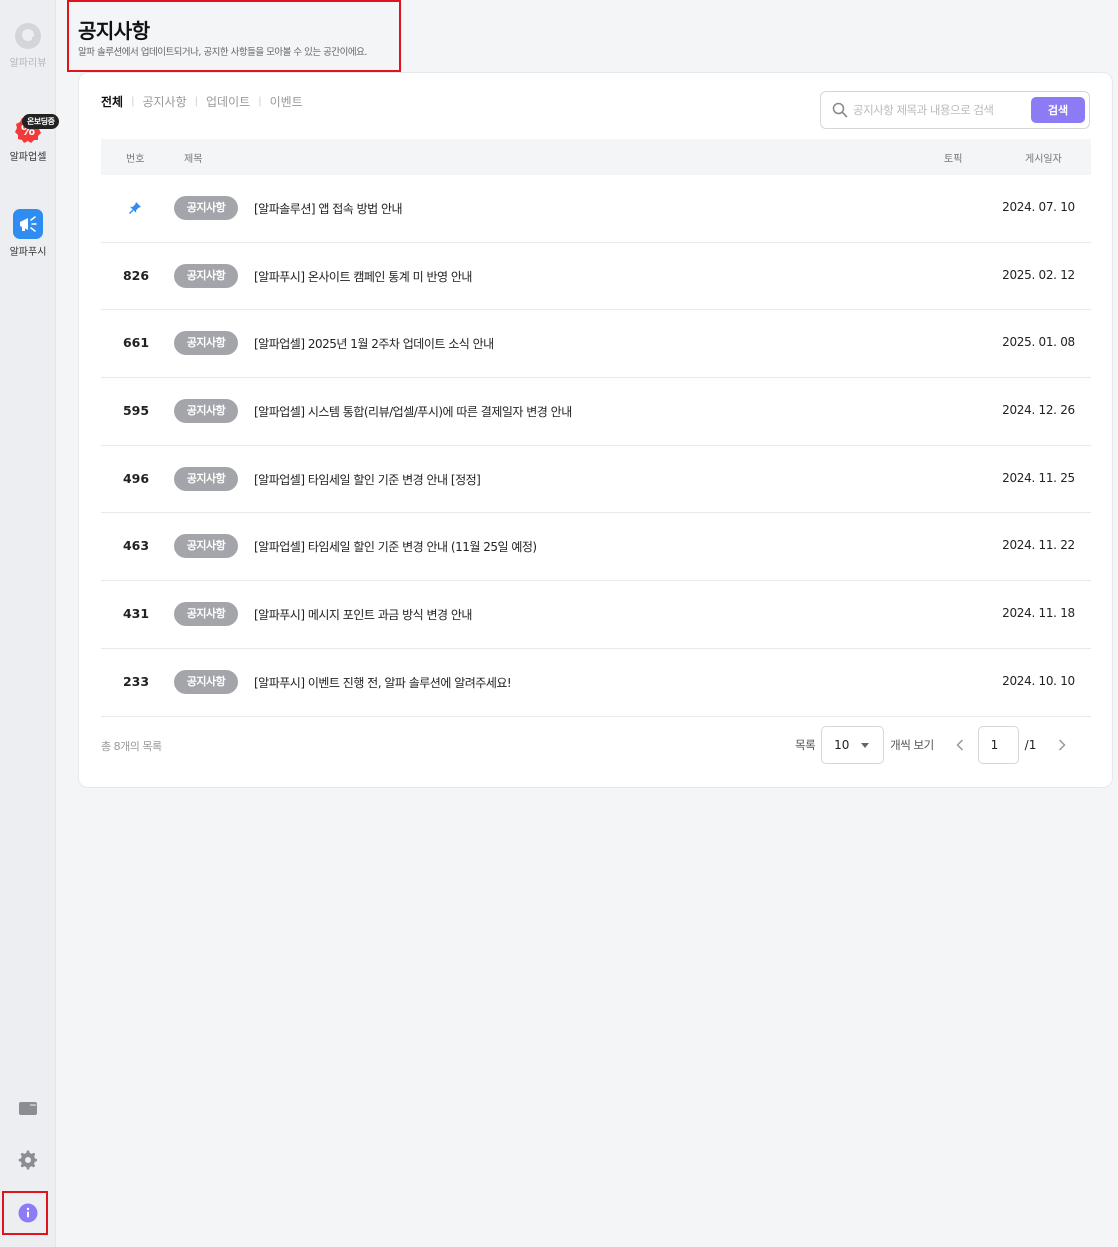 Image resolution: width=1118 pixels, height=1247 pixels. Describe the element at coordinates (374, 343) in the screenshot. I see `notice-title-link: [알파업셀] 2025년 1월 2주차 업데이트 소식 안내` at that location.